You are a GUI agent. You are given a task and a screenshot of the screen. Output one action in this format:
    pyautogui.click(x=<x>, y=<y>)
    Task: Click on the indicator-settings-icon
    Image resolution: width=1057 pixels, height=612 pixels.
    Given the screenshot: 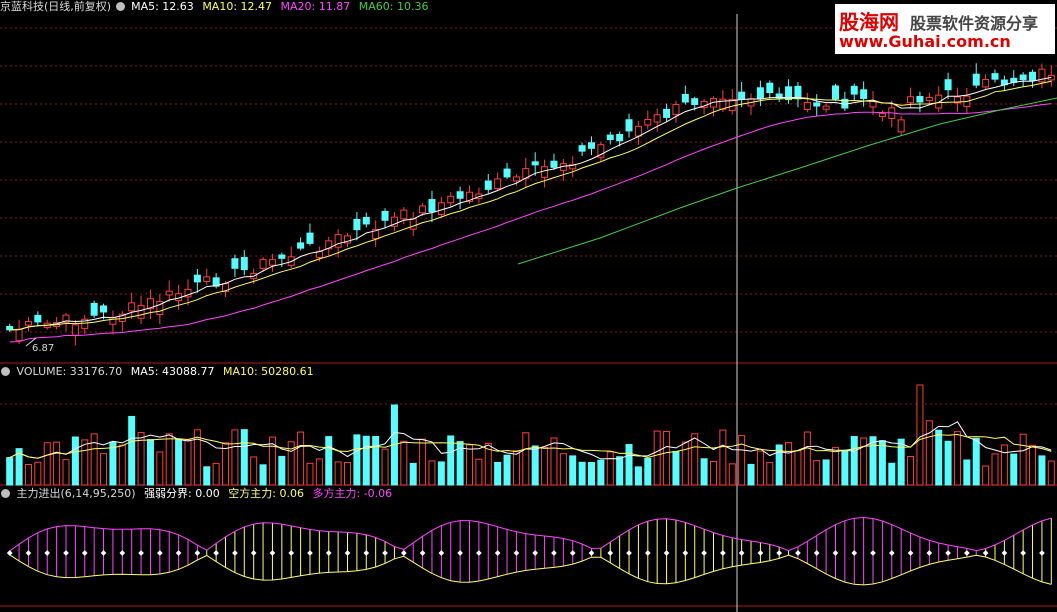 What is the action you would take?
    pyautogui.click(x=5, y=493)
    